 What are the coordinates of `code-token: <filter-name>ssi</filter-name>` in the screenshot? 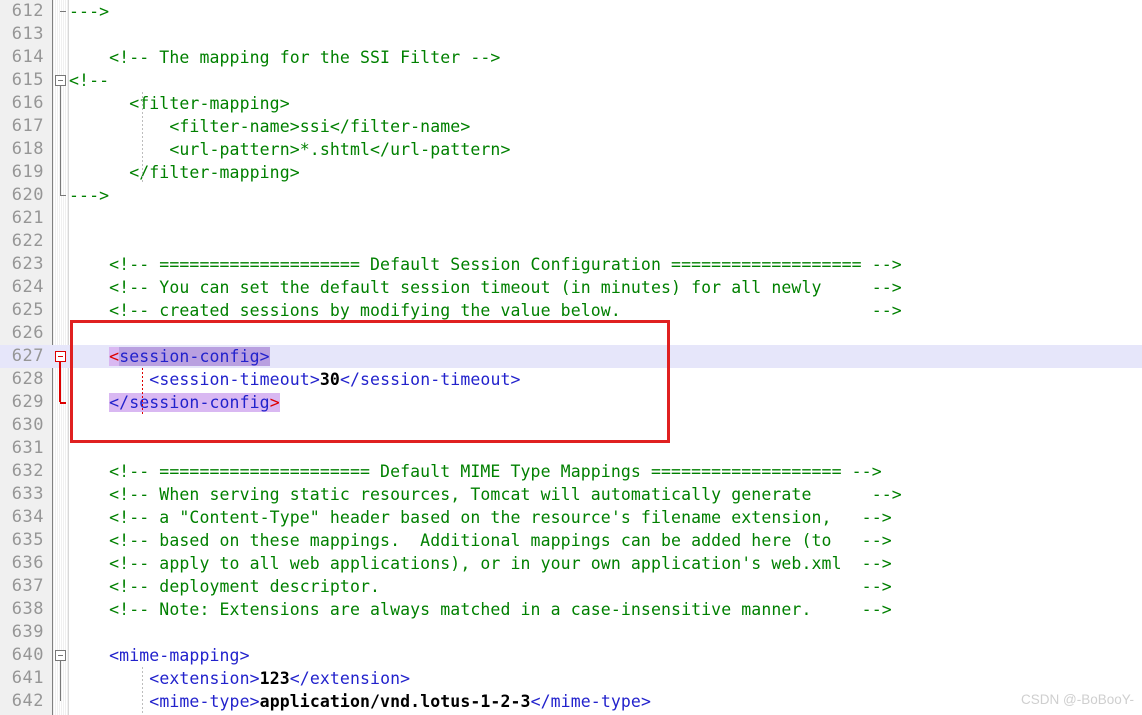 It's located at (270, 126).